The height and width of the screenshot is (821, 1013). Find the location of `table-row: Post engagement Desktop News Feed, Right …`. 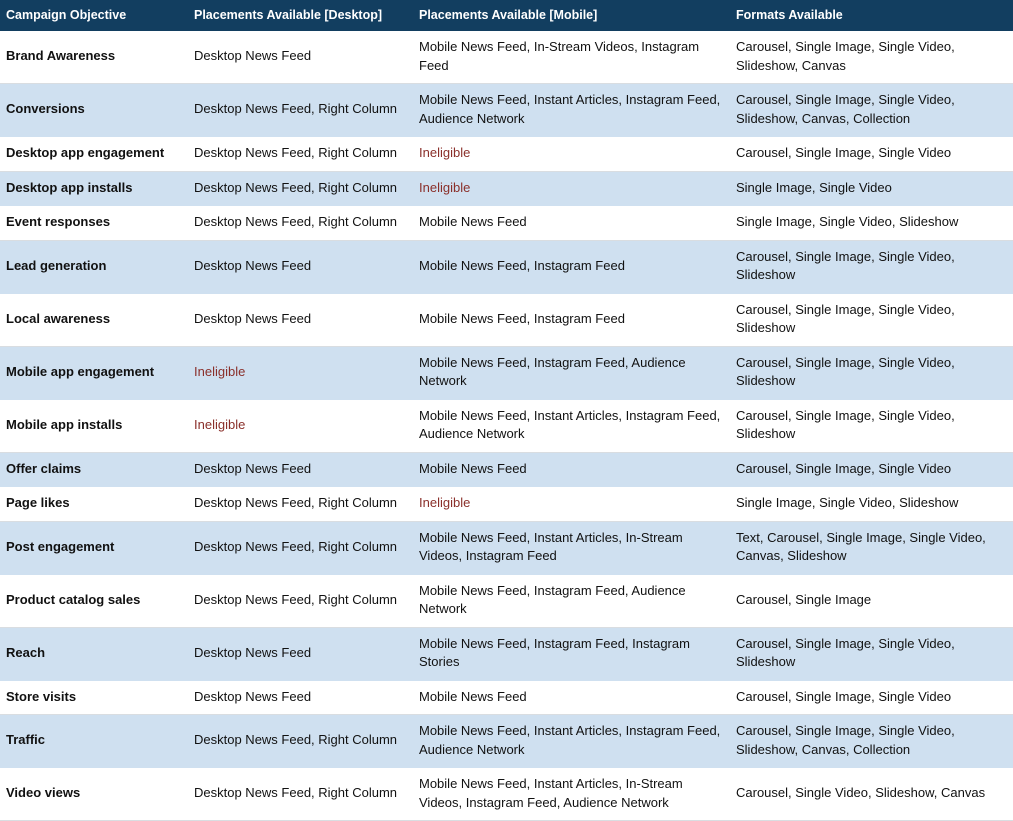

table-row: Post engagement Desktop News Feed, Right … is located at coordinates (506, 548).